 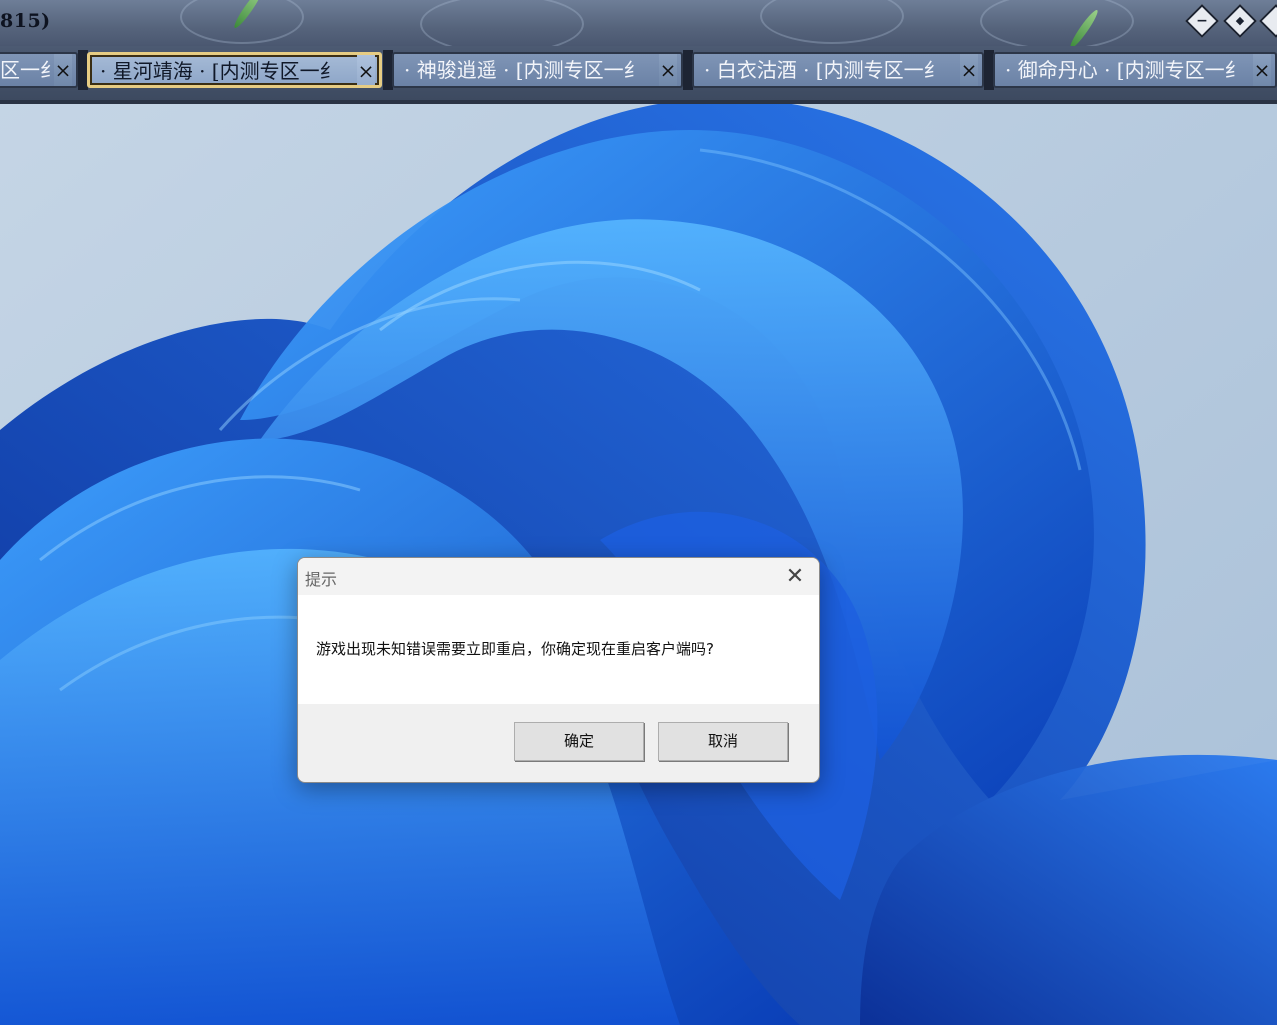 I want to click on tab-xinghe-jinghai: · 星河靖海 · [内测专区一纟 ×, so click(x=234, y=70).